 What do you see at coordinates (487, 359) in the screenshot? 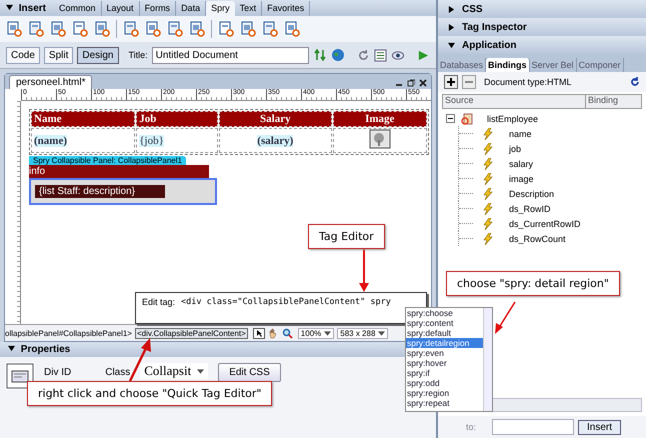
I see `scrollbar` at bounding box center [487, 359].